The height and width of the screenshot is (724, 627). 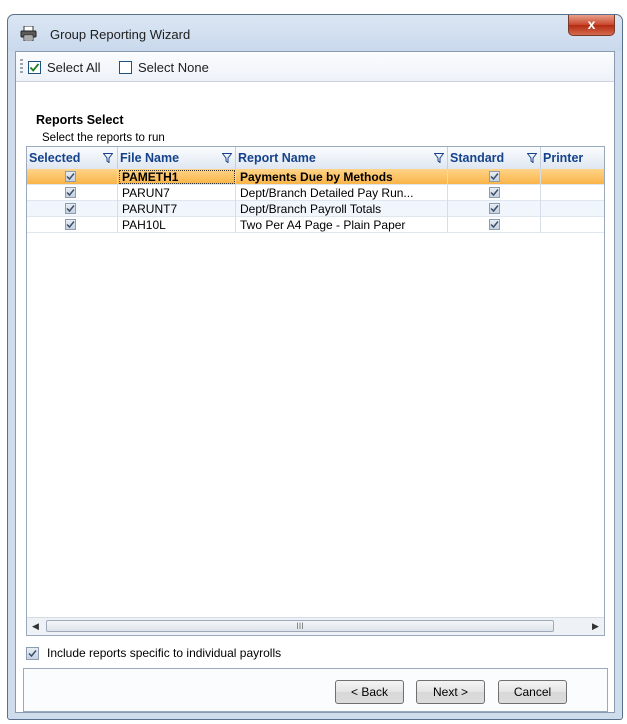 I want to click on printer-icon, so click(x=28, y=33).